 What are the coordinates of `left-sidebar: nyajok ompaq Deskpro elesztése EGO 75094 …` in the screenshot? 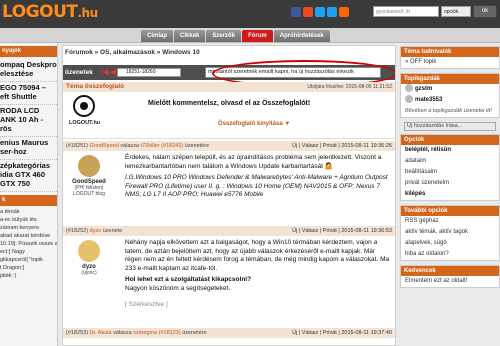 It's located at (29, 194).